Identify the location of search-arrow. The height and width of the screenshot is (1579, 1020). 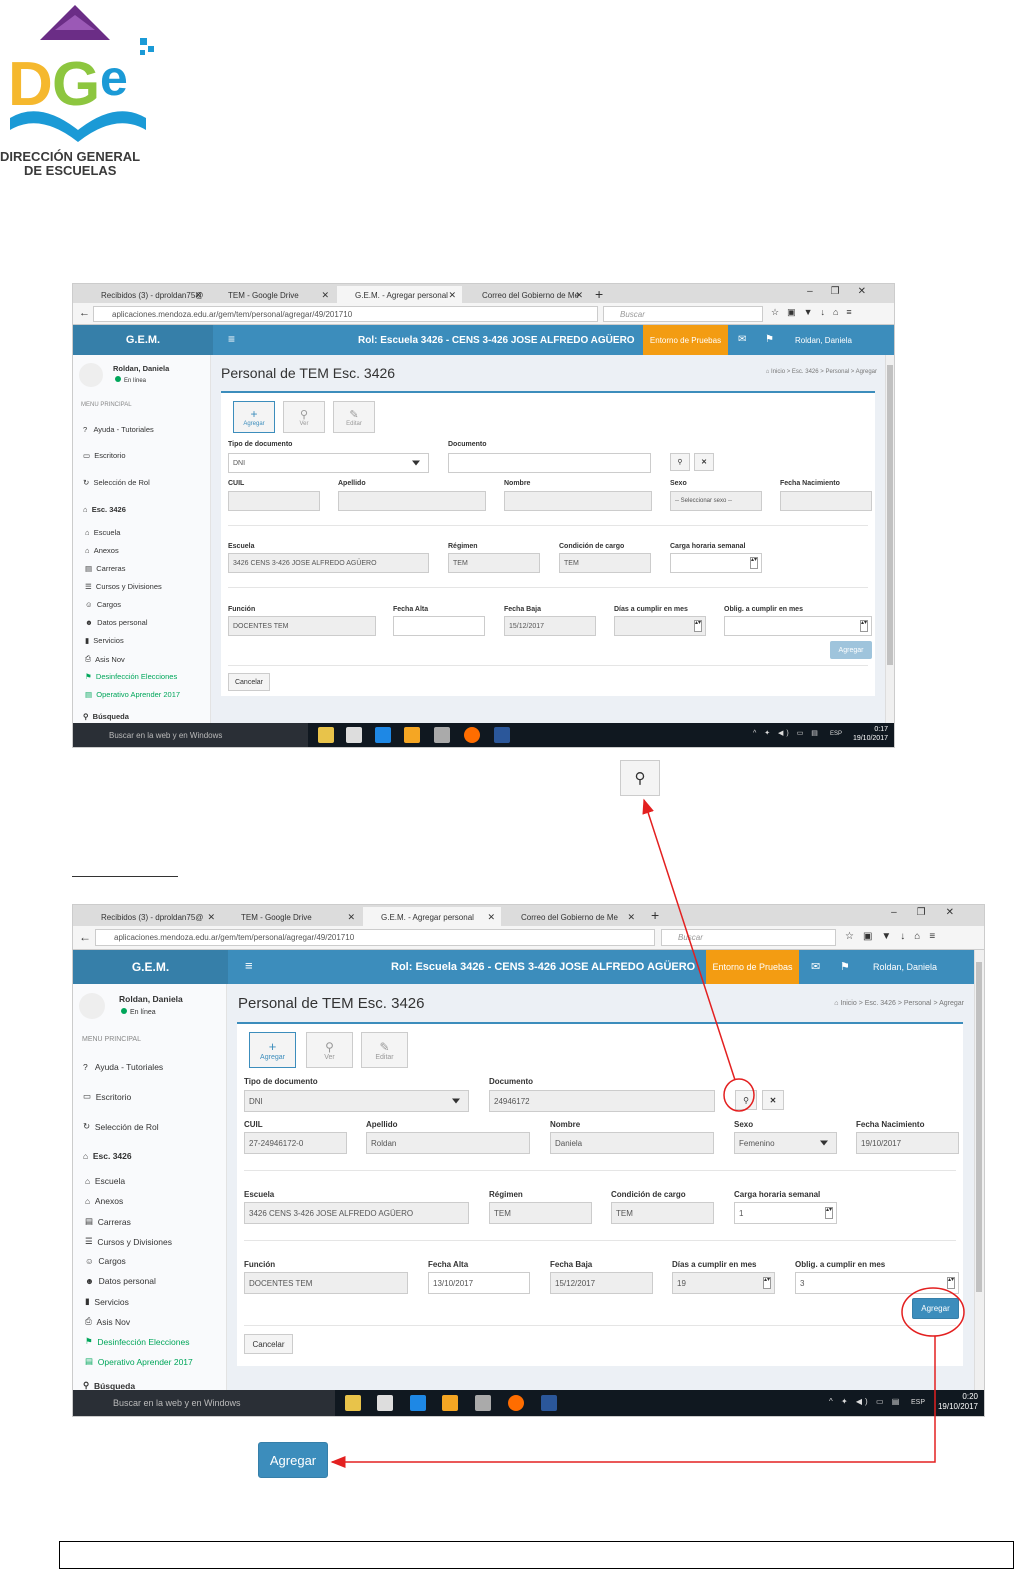
(689, 939).